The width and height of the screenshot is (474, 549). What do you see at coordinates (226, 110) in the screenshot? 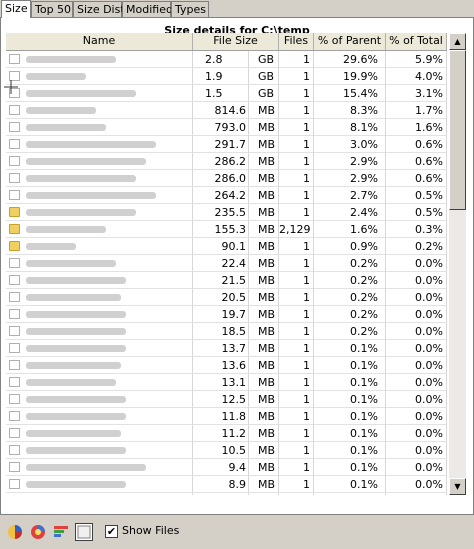
I see `table-row: 814.6 MB 1 8.3% 1.7%` at bounding box center [226, 110].